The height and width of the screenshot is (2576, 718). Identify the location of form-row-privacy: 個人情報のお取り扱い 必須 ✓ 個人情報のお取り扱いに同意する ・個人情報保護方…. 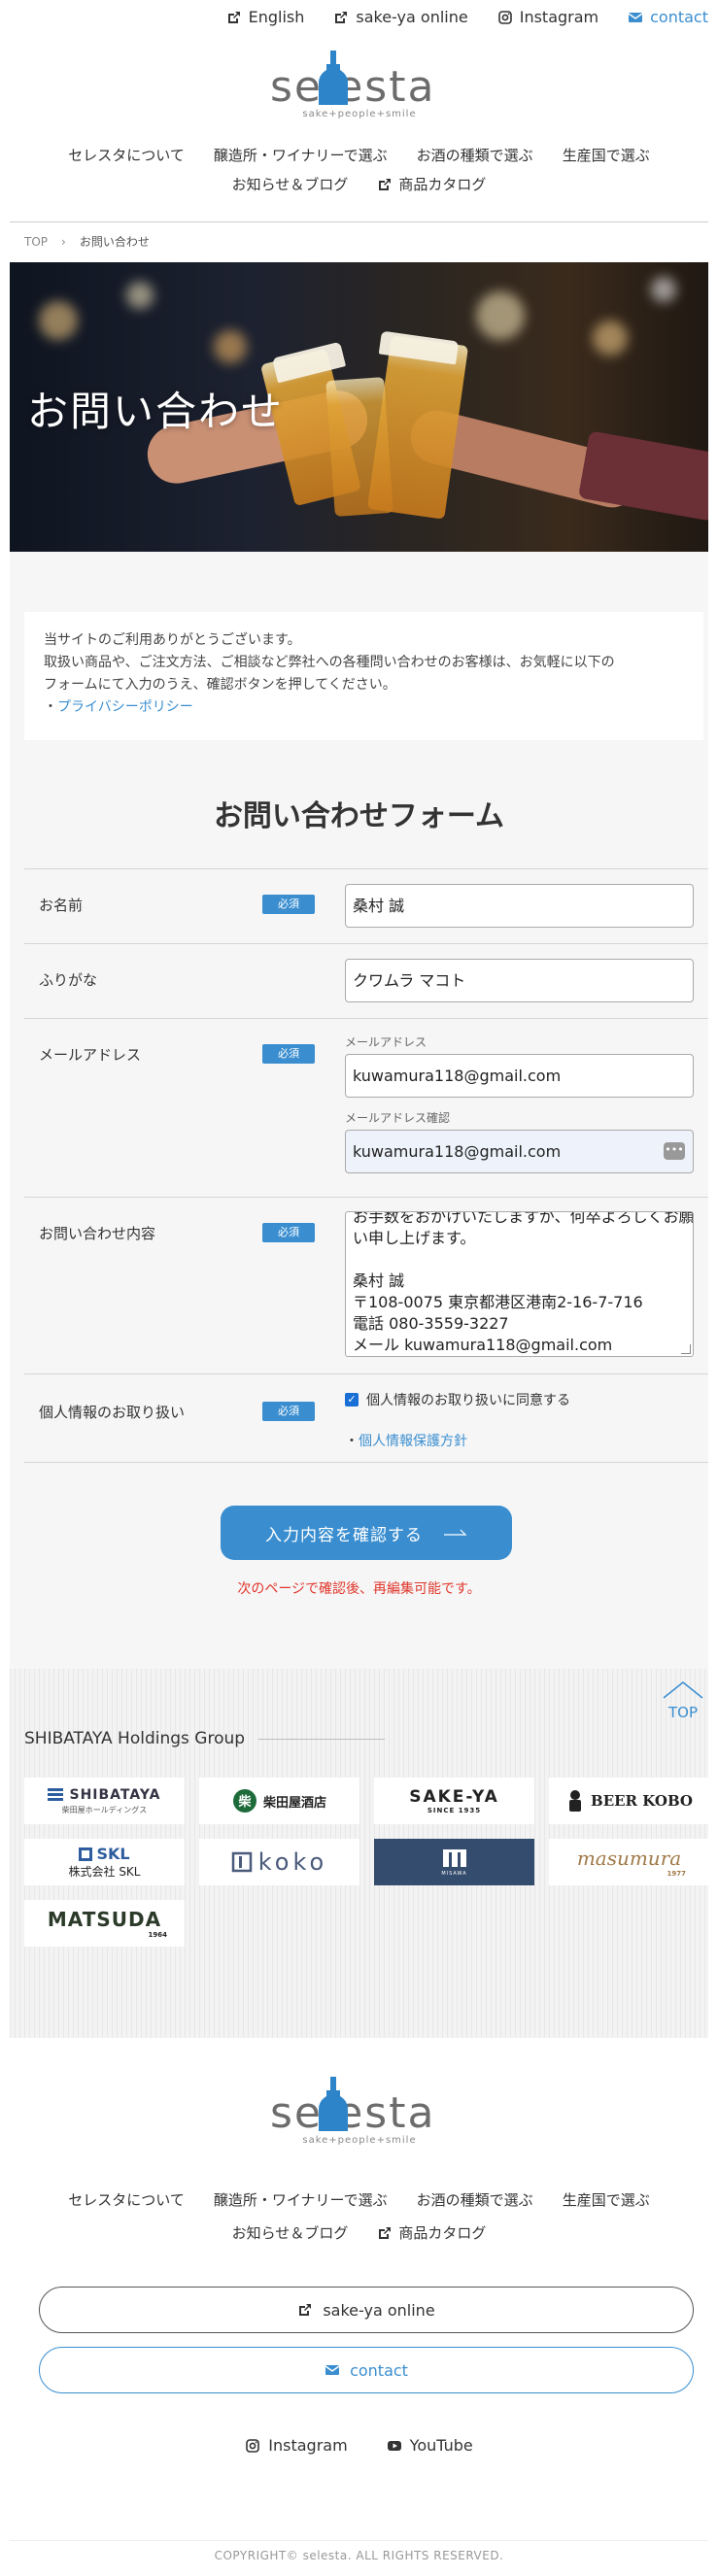
(366, 1418).